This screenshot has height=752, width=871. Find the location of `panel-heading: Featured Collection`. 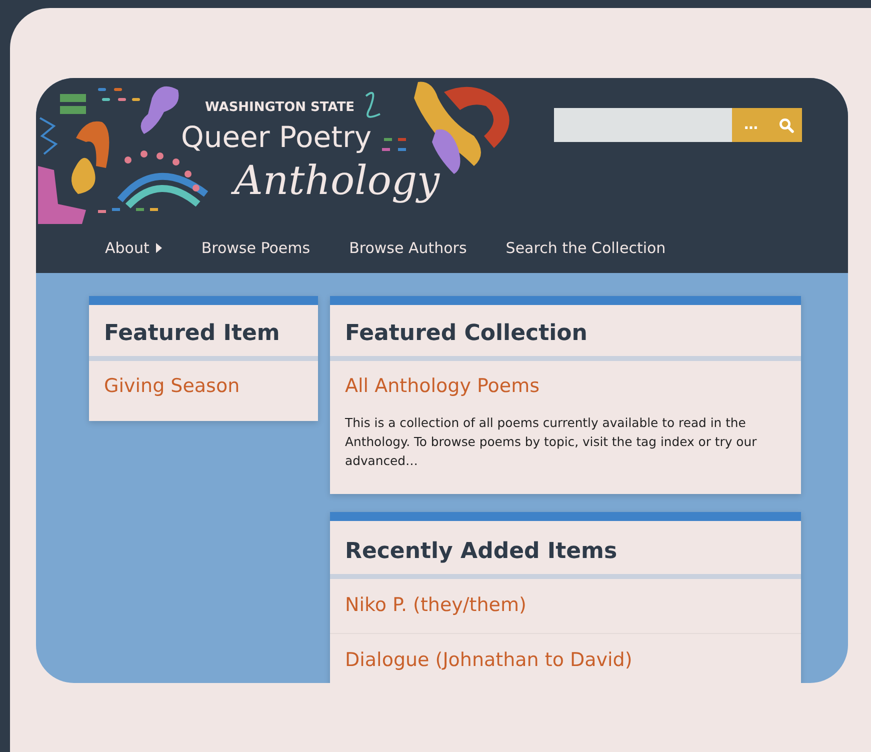

panel-heading: Featured Collection is located at coordinates (565, 333).